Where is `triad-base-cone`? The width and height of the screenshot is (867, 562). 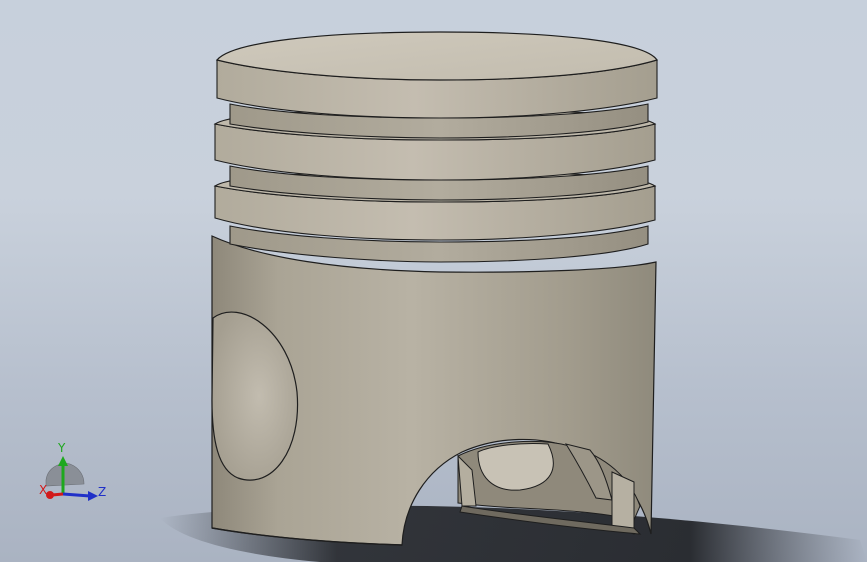 triad-base-cone is located at coordinates (65, 475).